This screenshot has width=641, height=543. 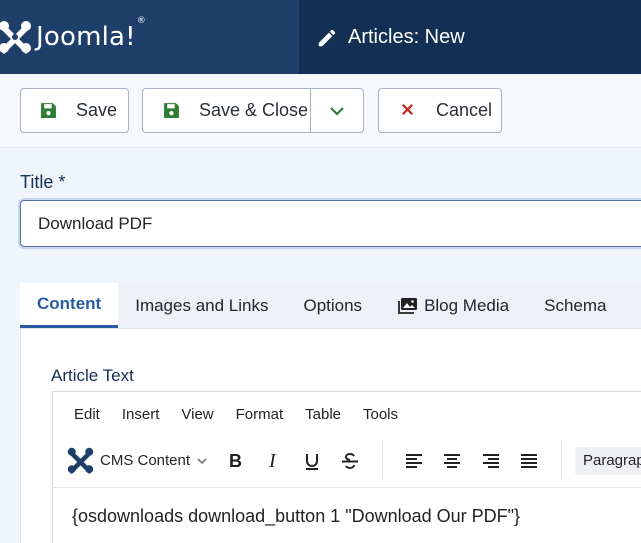 What do you see at coordinates (197, 414) in the screenshot?
I see `menu-view: View` at bounding box center [197, 414].